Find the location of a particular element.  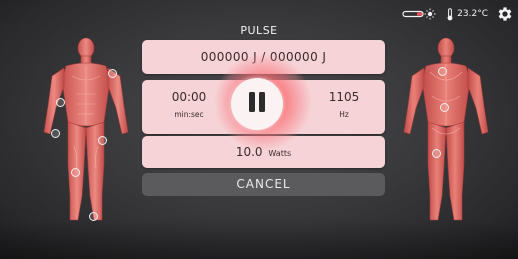

laser-probe-icon is located at coordinates (420, 14).